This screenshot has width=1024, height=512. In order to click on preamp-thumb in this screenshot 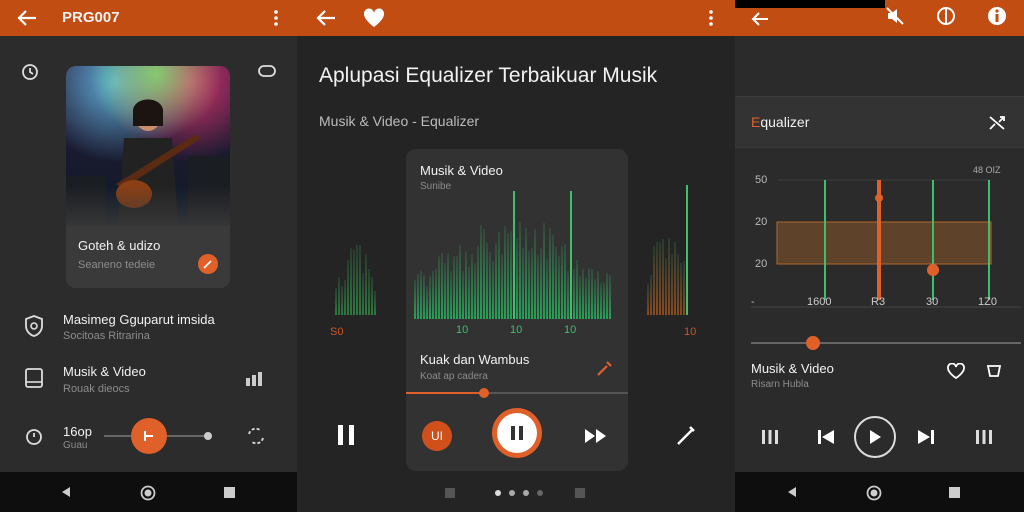, I will do `click(813, 343)`.